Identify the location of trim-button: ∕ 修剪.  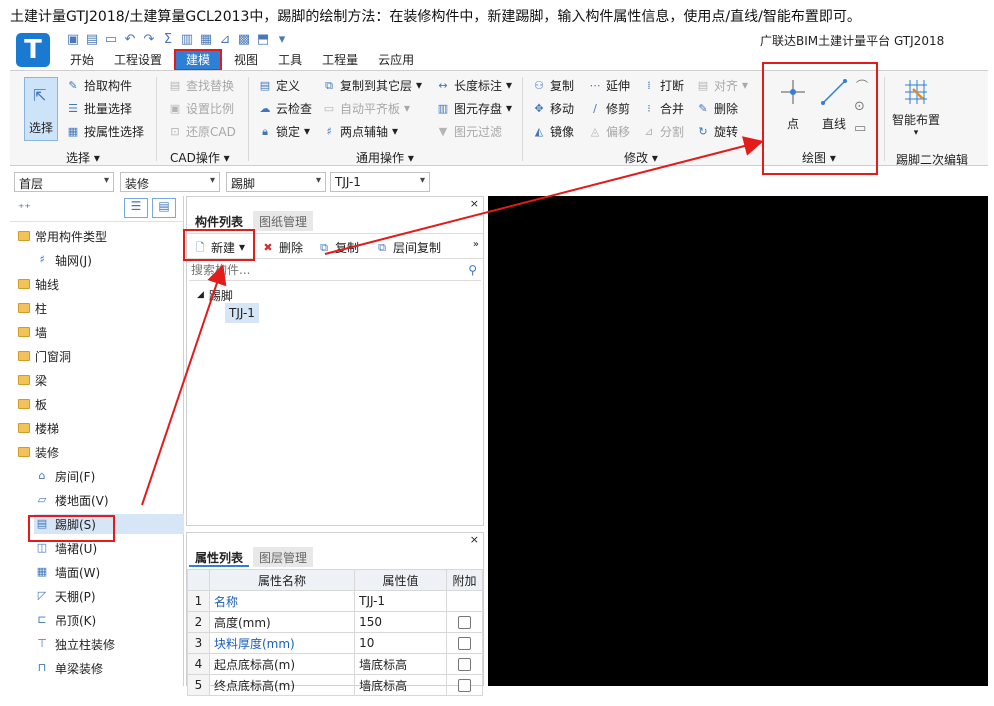
(609, 108).